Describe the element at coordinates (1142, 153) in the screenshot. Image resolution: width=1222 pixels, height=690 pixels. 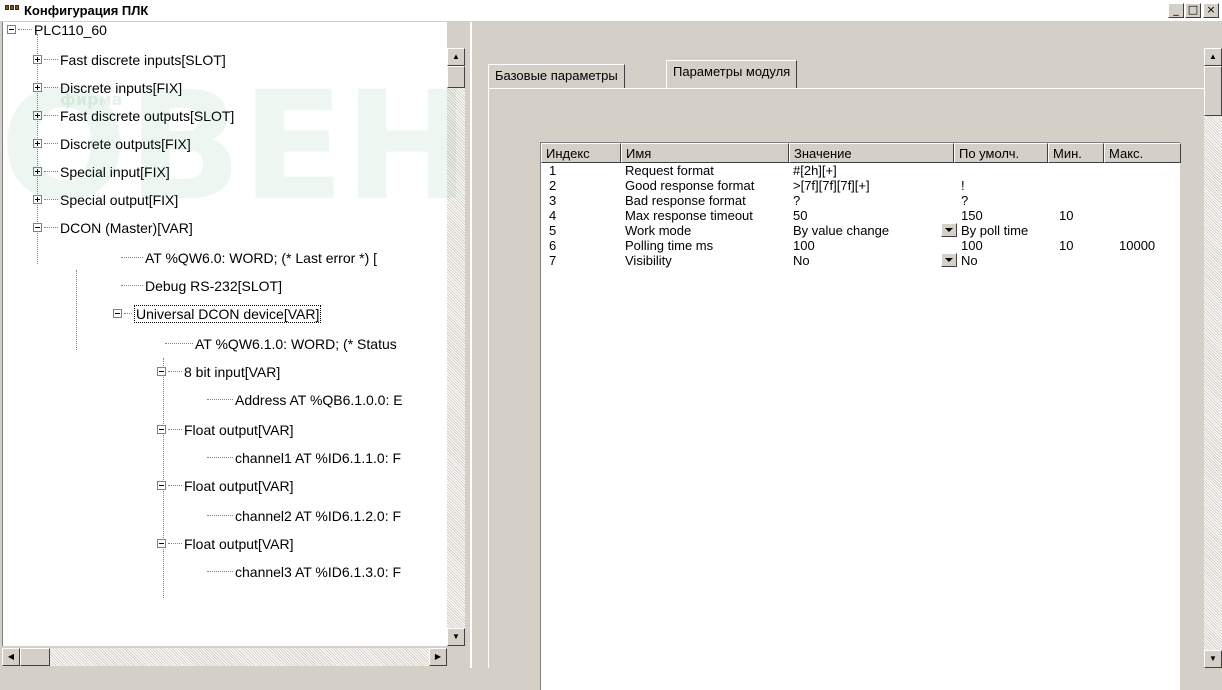
I see `column-header-max: Макс.` at that location.